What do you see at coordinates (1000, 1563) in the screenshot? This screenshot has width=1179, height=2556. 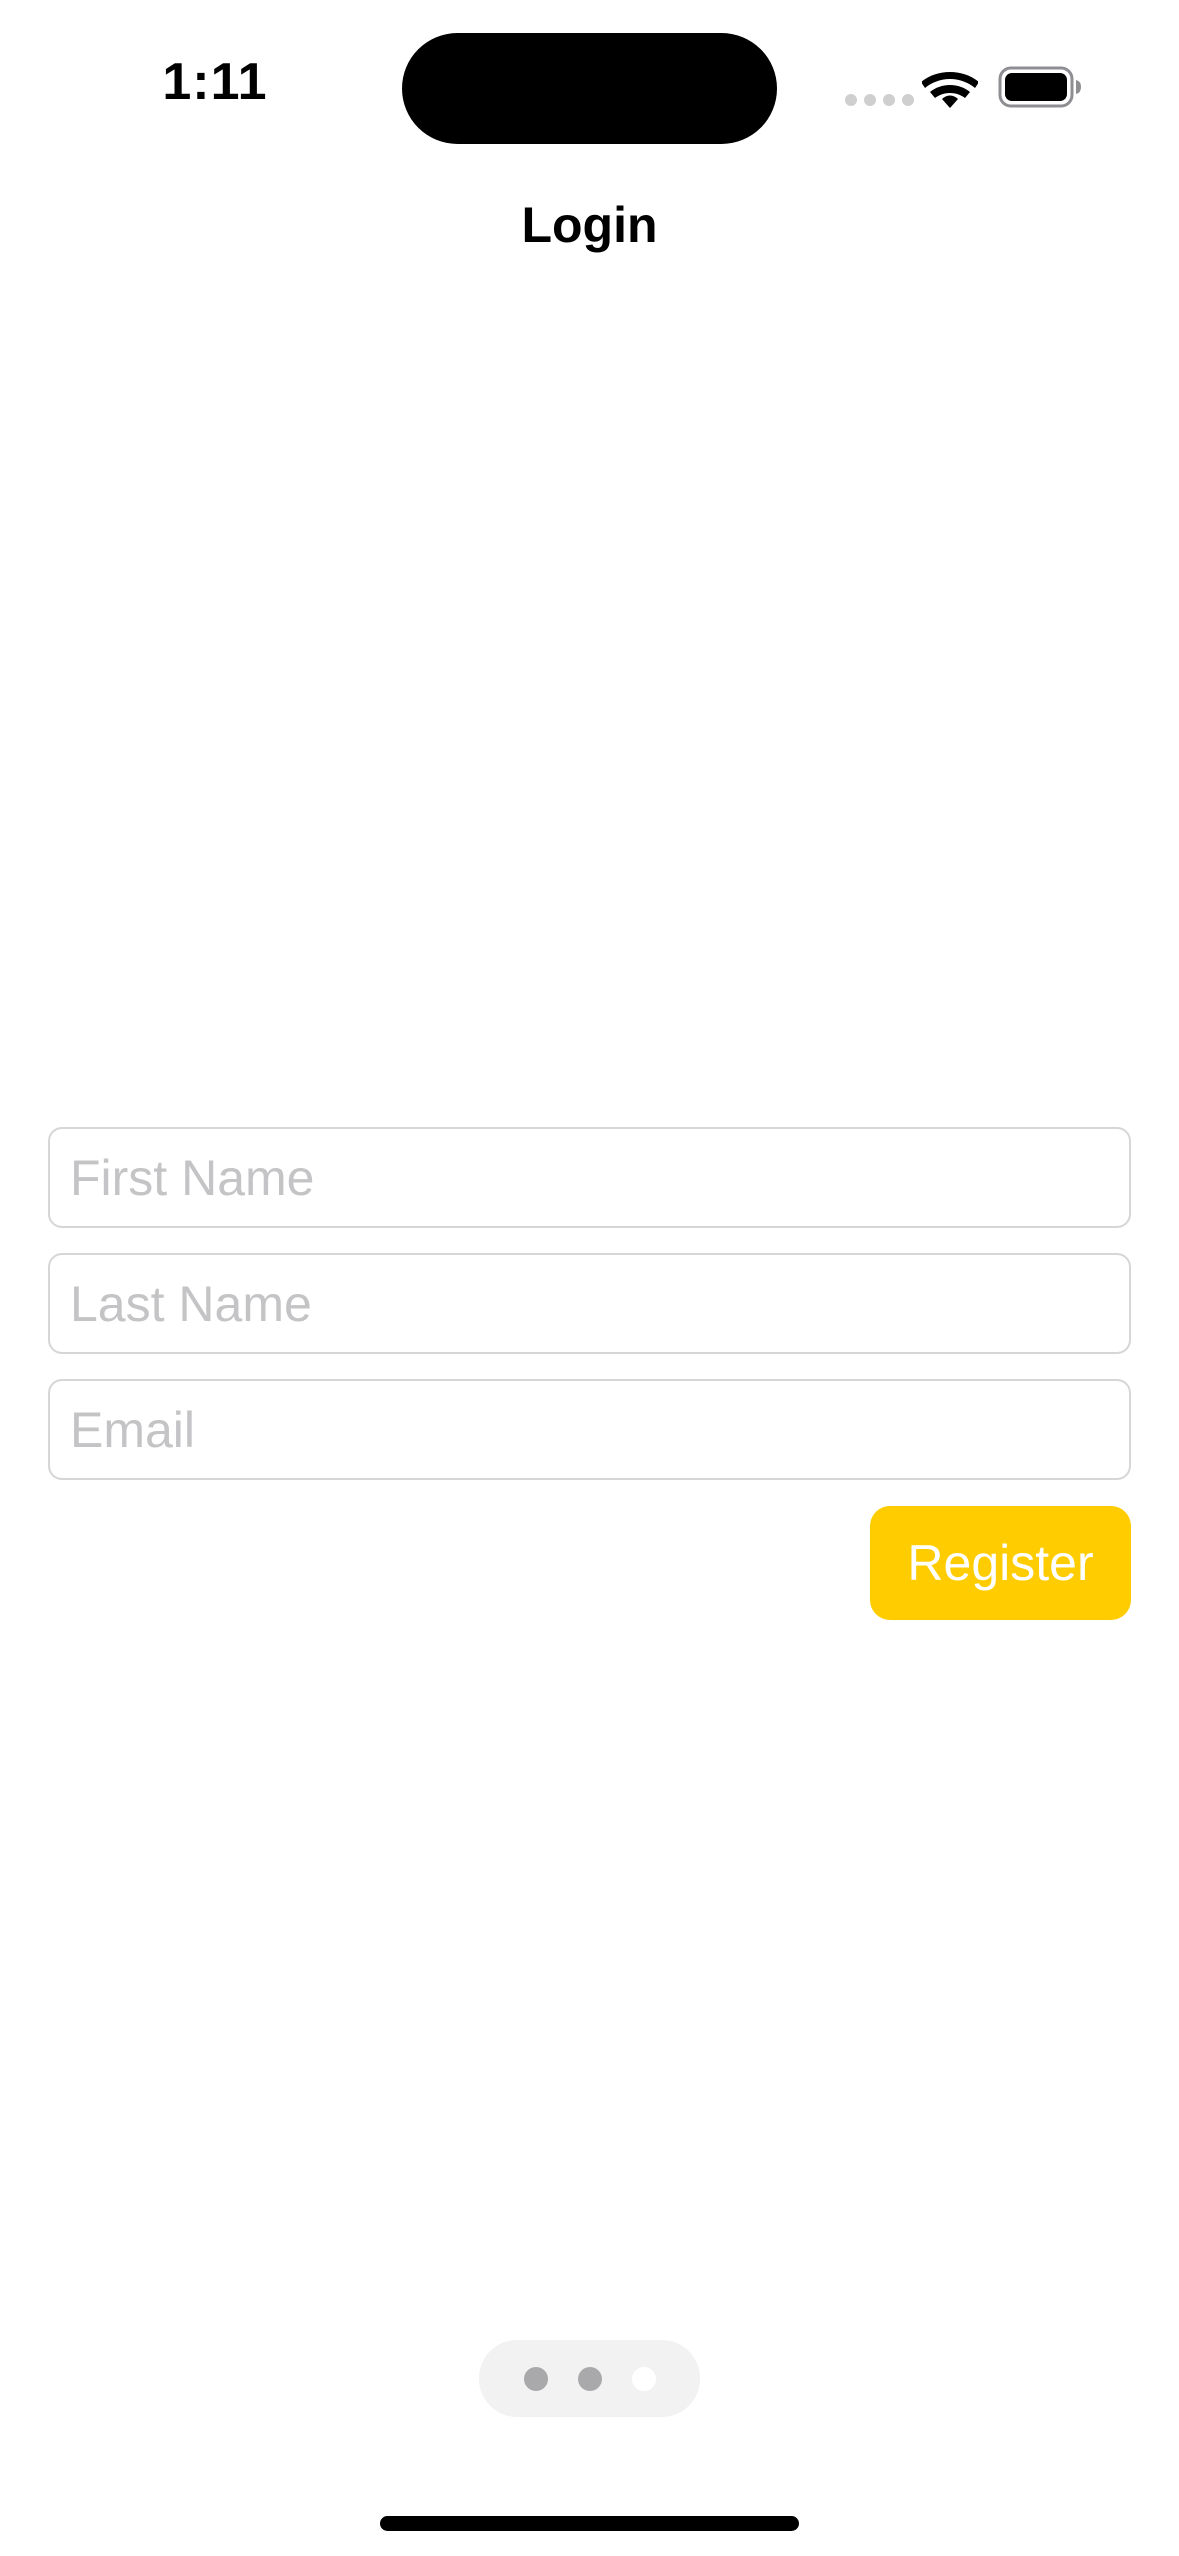 I see `register-button: Register` at bounding box center [1000, 1563].